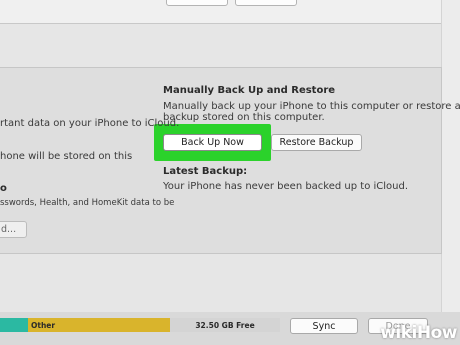 This screenshot has height=345, width=460. What do you see at coordinates (244, 117) in the screenshot?
I see `manual-backup-desc-line2: backup stored on this computer.` at bounding box center [244, 117].